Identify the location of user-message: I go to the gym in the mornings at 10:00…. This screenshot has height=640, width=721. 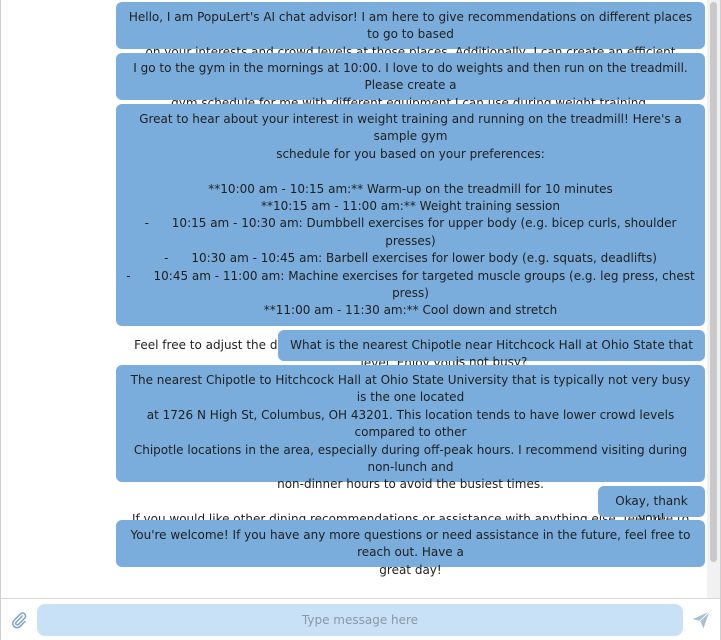
(410, 81).